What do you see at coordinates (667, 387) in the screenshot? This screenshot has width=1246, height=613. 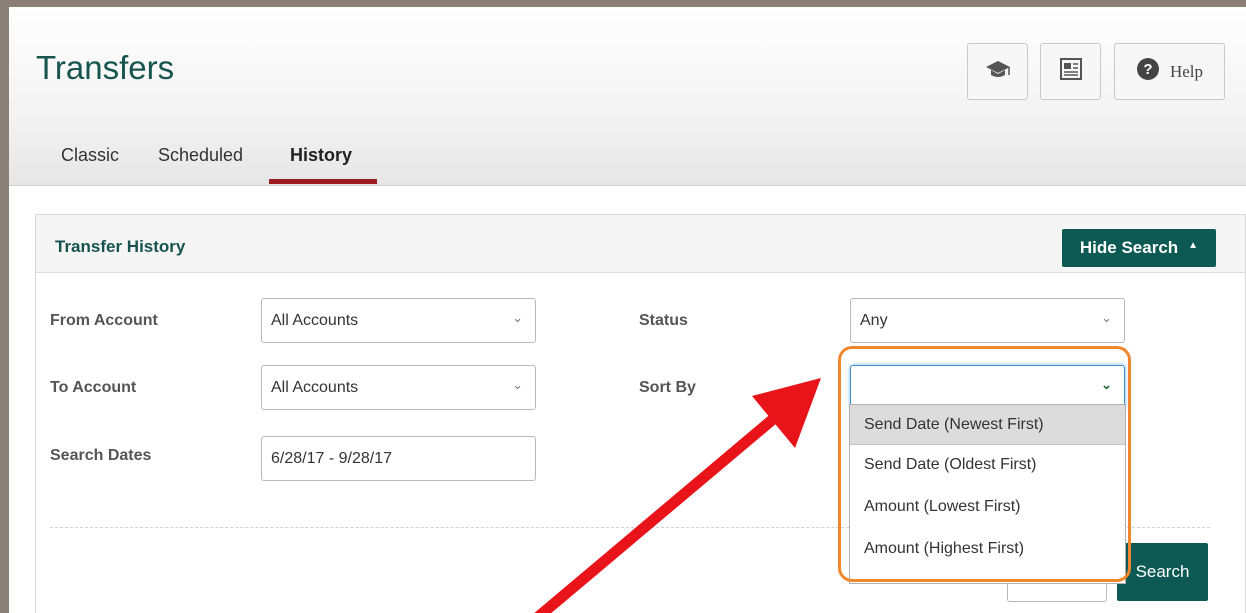 I see `sort-by-label: Sort By` at bounding box center [667, 387].